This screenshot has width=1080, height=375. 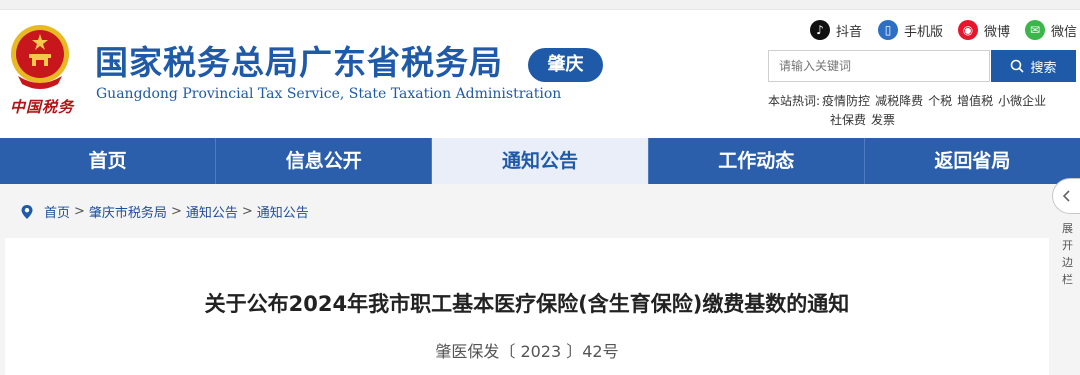 I want to click on search-button-label: 搜索, so click(x=1043, y=68).